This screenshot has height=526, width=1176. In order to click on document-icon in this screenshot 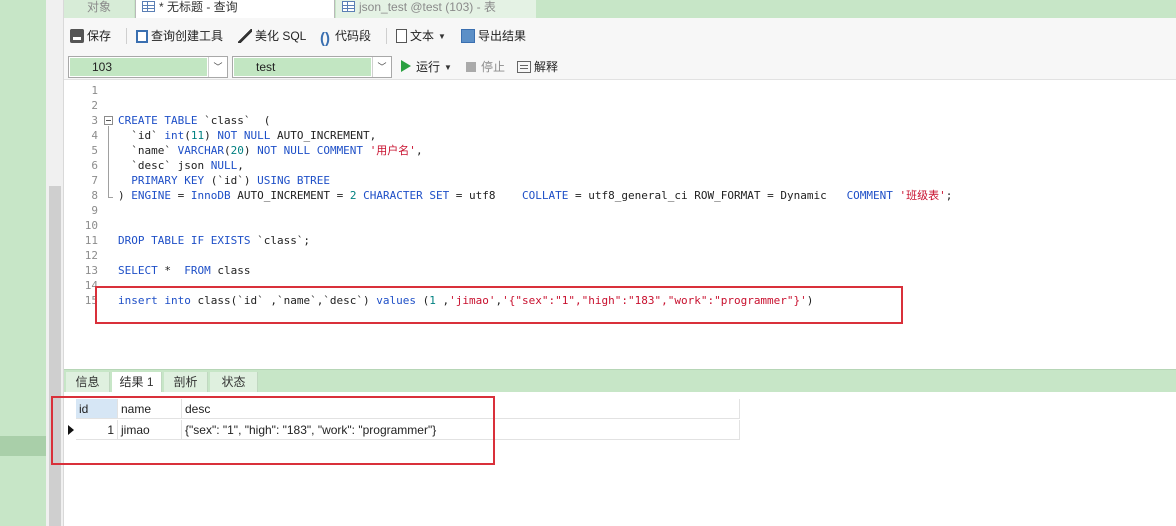, I will do `click(401, 36)`.